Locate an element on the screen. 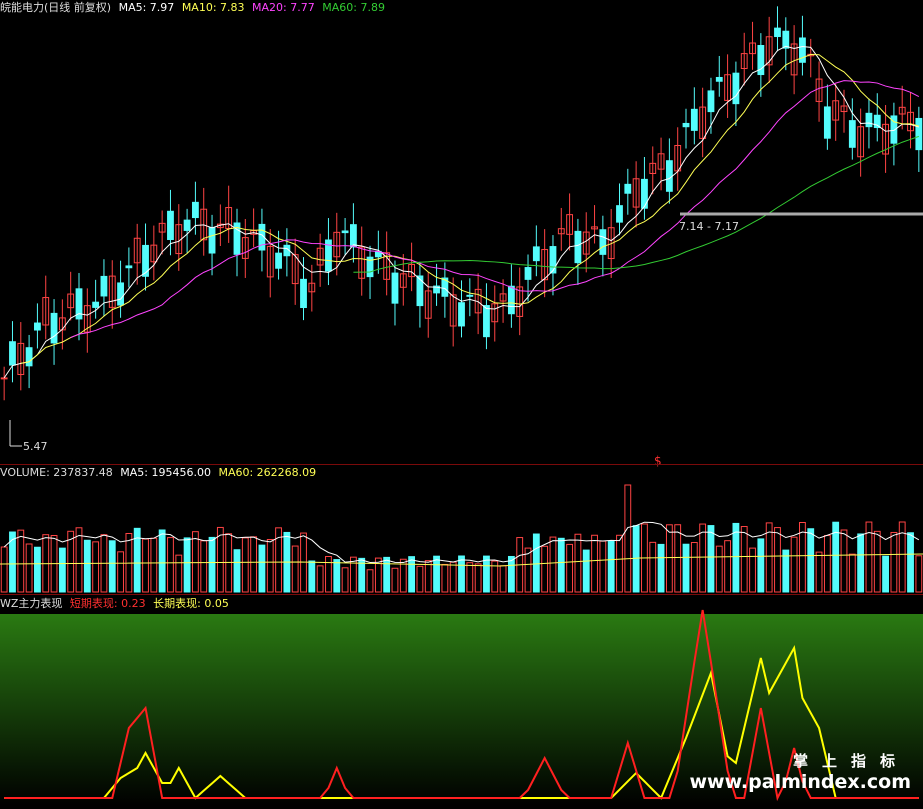 The image size is (923, 809). long-term-label: 长期表现: 0.05 is located at coordinates (191, 603).